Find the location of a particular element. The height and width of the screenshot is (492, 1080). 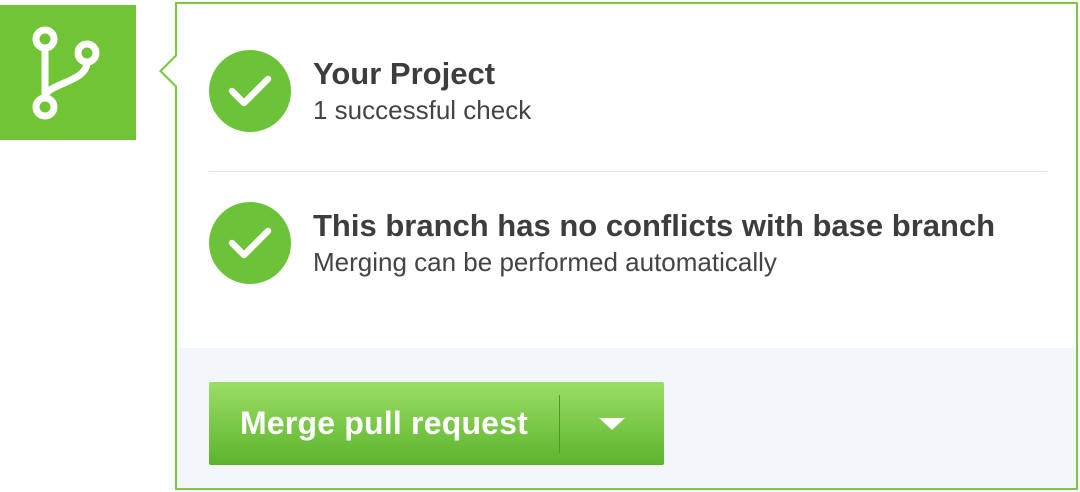

check-row-project: Your Project 1 successful check is located at coordinates (370, 91).